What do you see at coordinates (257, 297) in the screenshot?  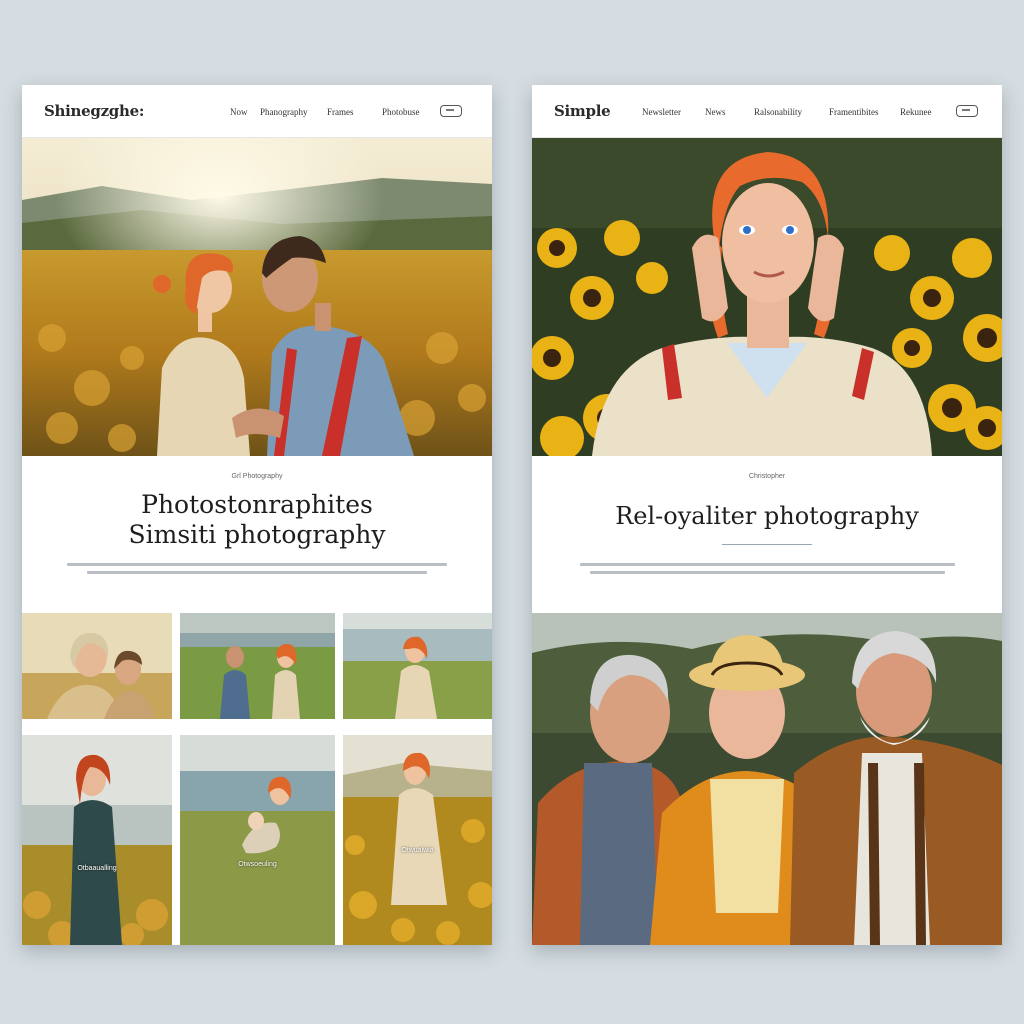 I see `left-hero-photo` at bounding box center [257, 297].